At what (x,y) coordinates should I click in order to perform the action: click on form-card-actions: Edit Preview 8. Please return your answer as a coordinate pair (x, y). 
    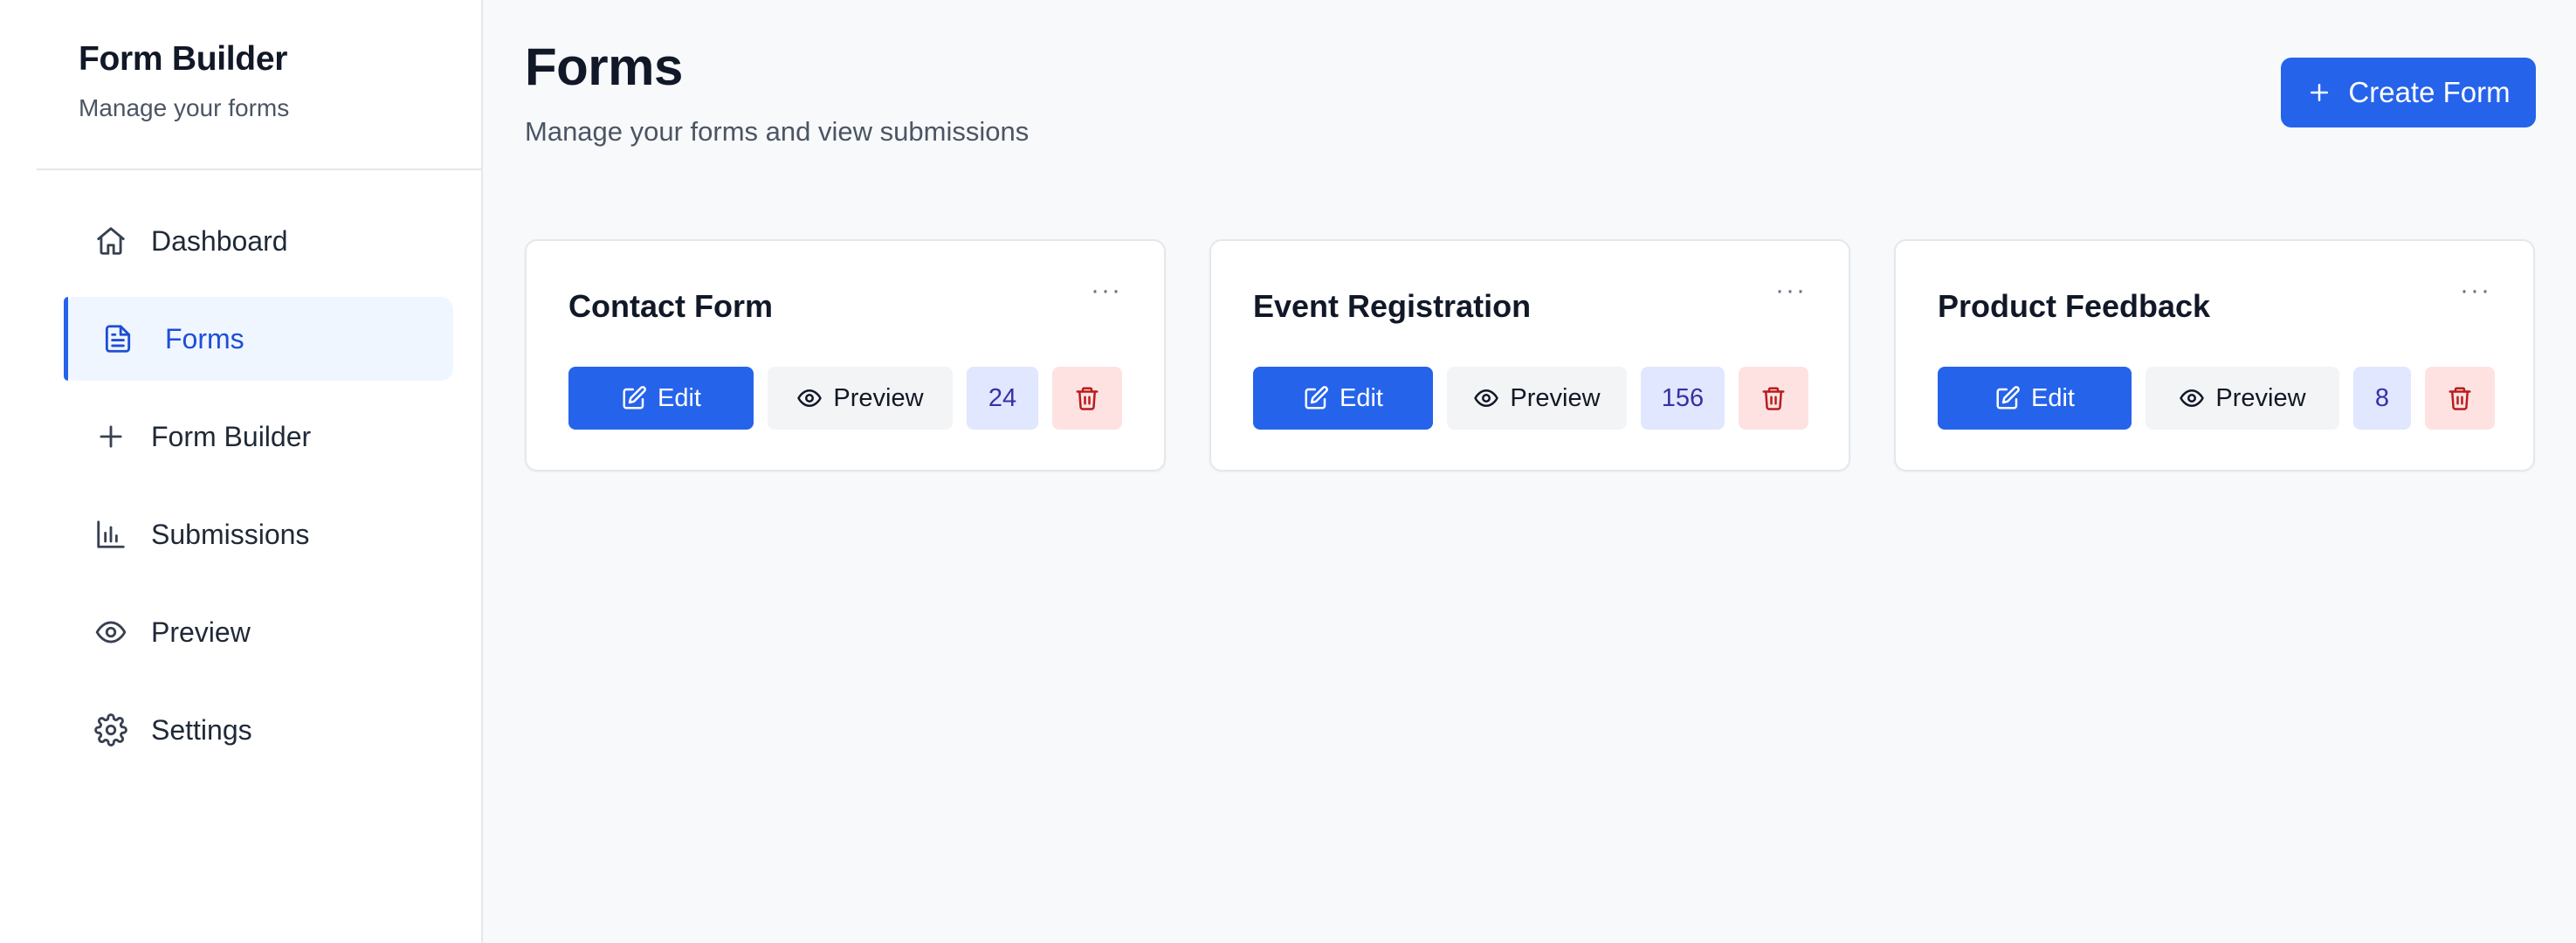
    Looking at the image, I should click on (2216, 398).